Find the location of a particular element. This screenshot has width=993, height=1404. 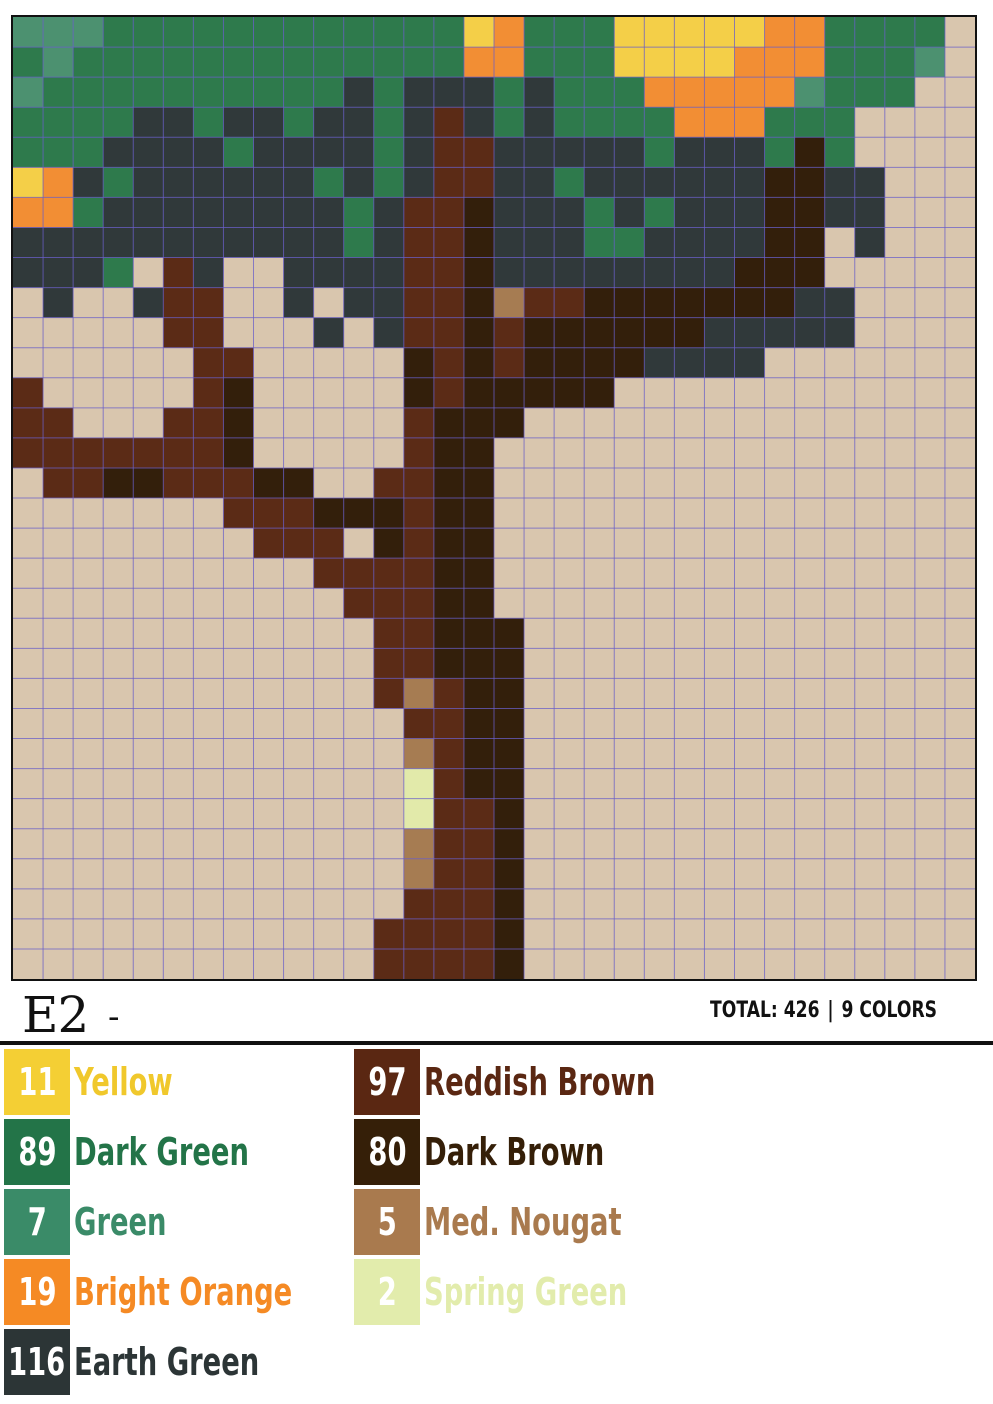

legend-swatch: 116 is located at coordinates (37, 1362).